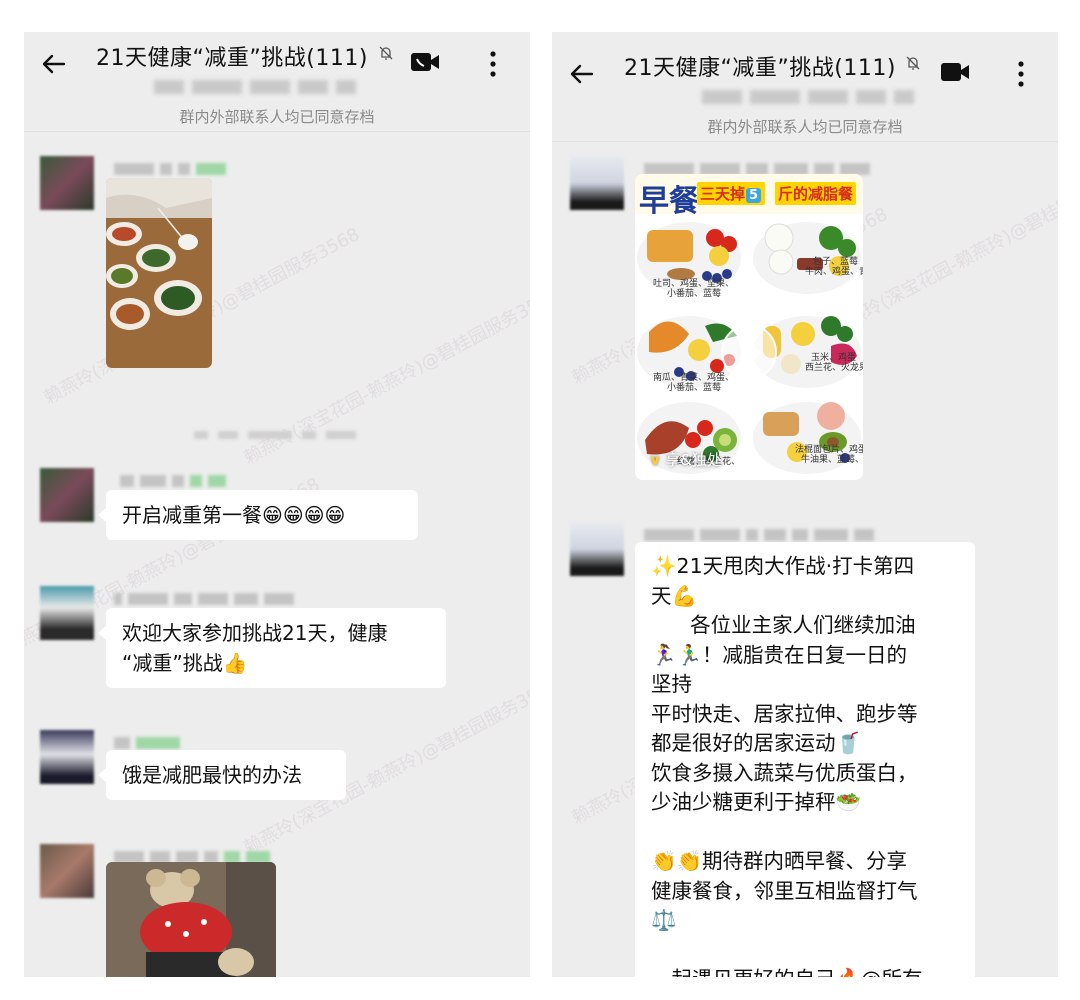 The image size is (1080, 1000). What do you see at coordinates (255, 648) in the screenshot?
I see `message-text: 欢迎大家参加挑战21天，健康 “减重”挑战👍` at bounding box center [255, 648].